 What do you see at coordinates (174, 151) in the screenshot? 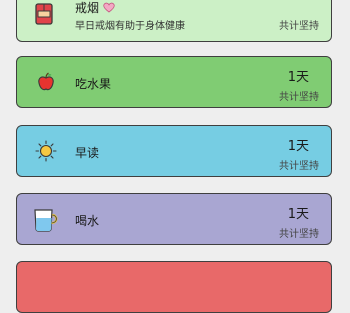
I see `habit-card-morning-reading: 早读 1天 共计坚持` at bounding box center [174, 151].